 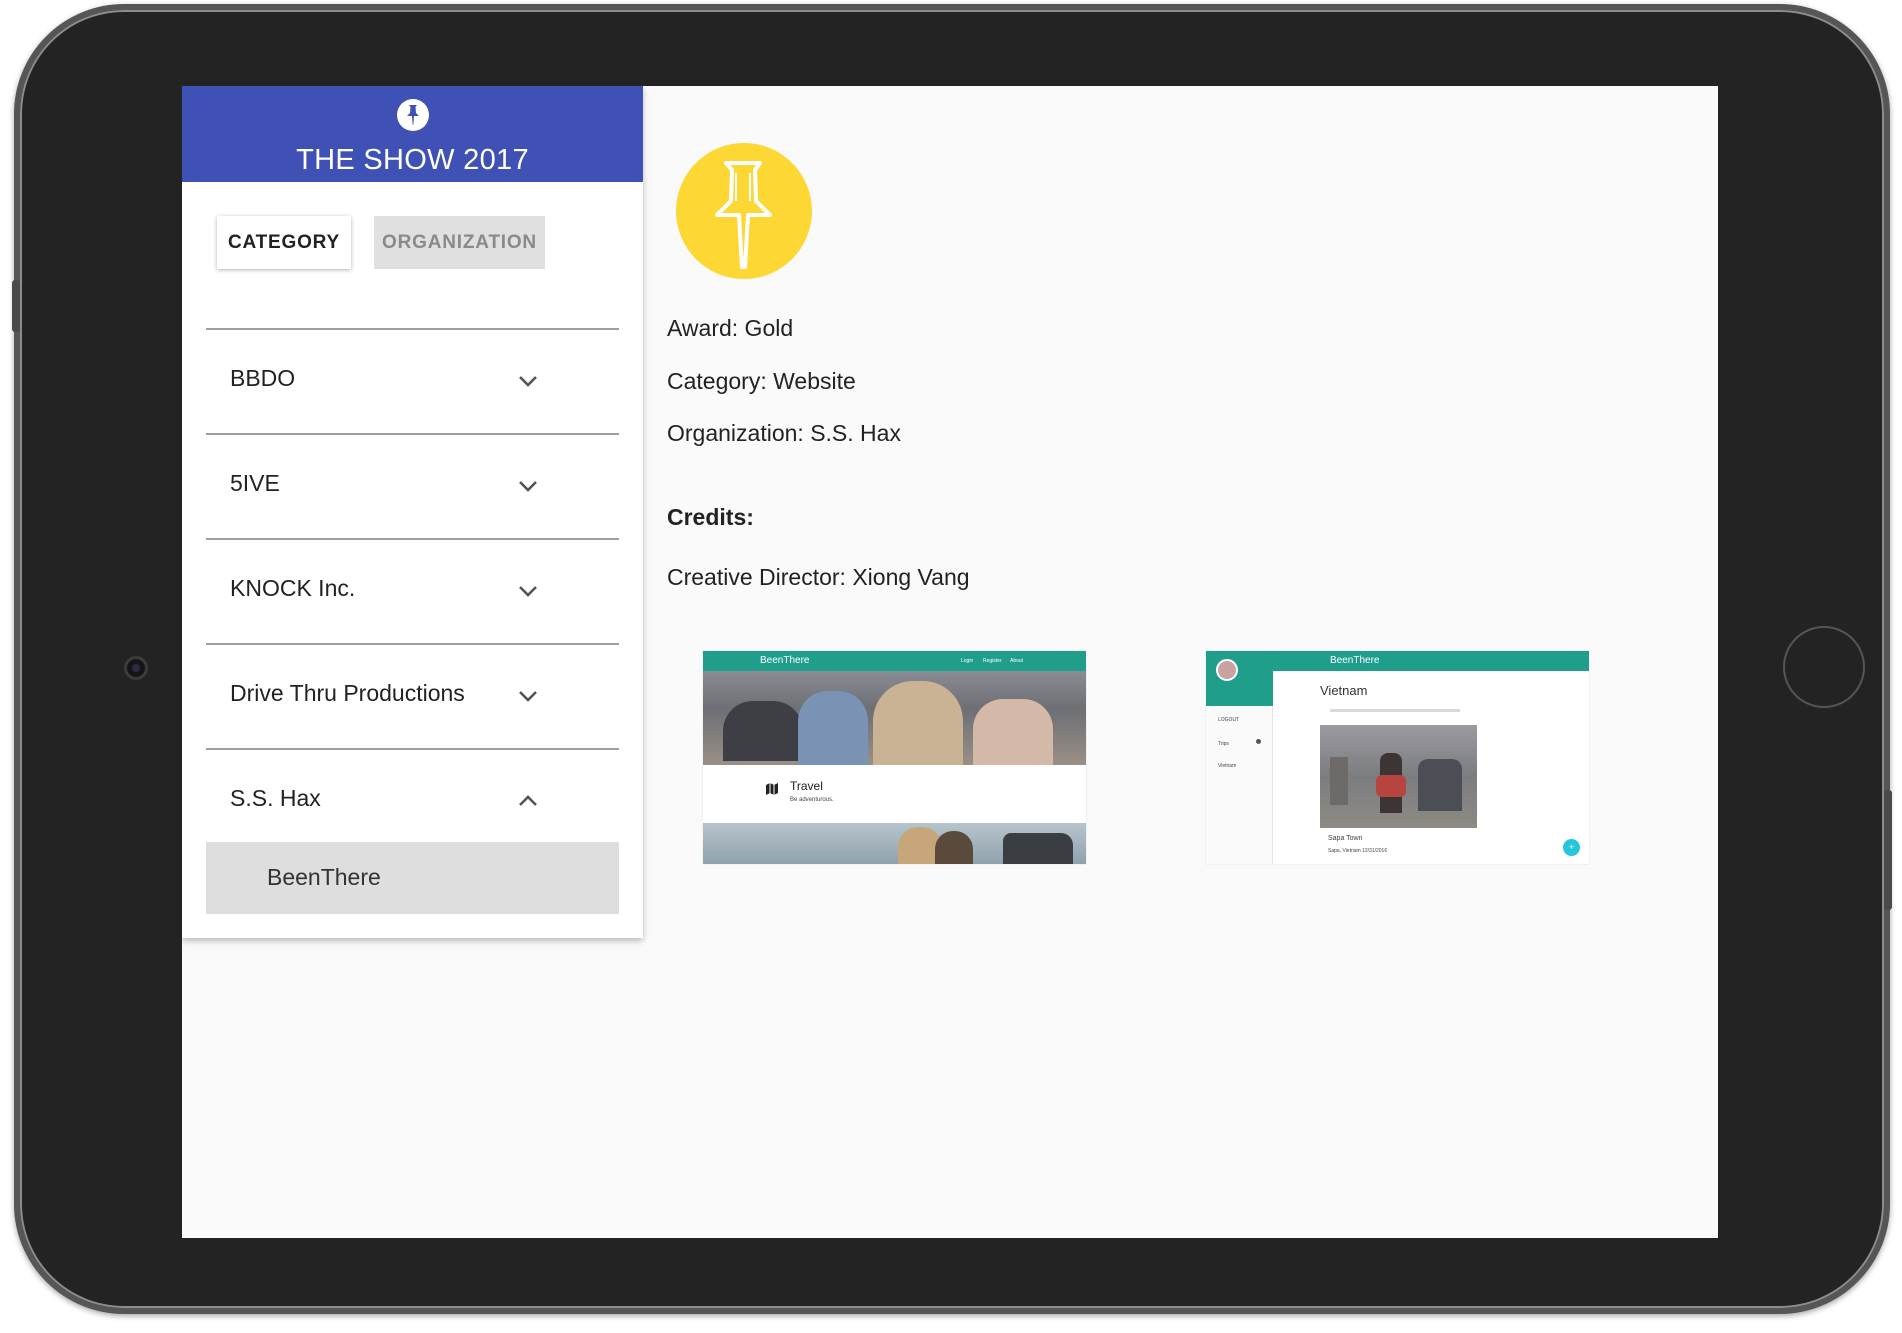 What do you see at coordinates (806, 786) in the screenshot?
I see `screenshot-card-title: Travel` at bounding box center [806, 786].